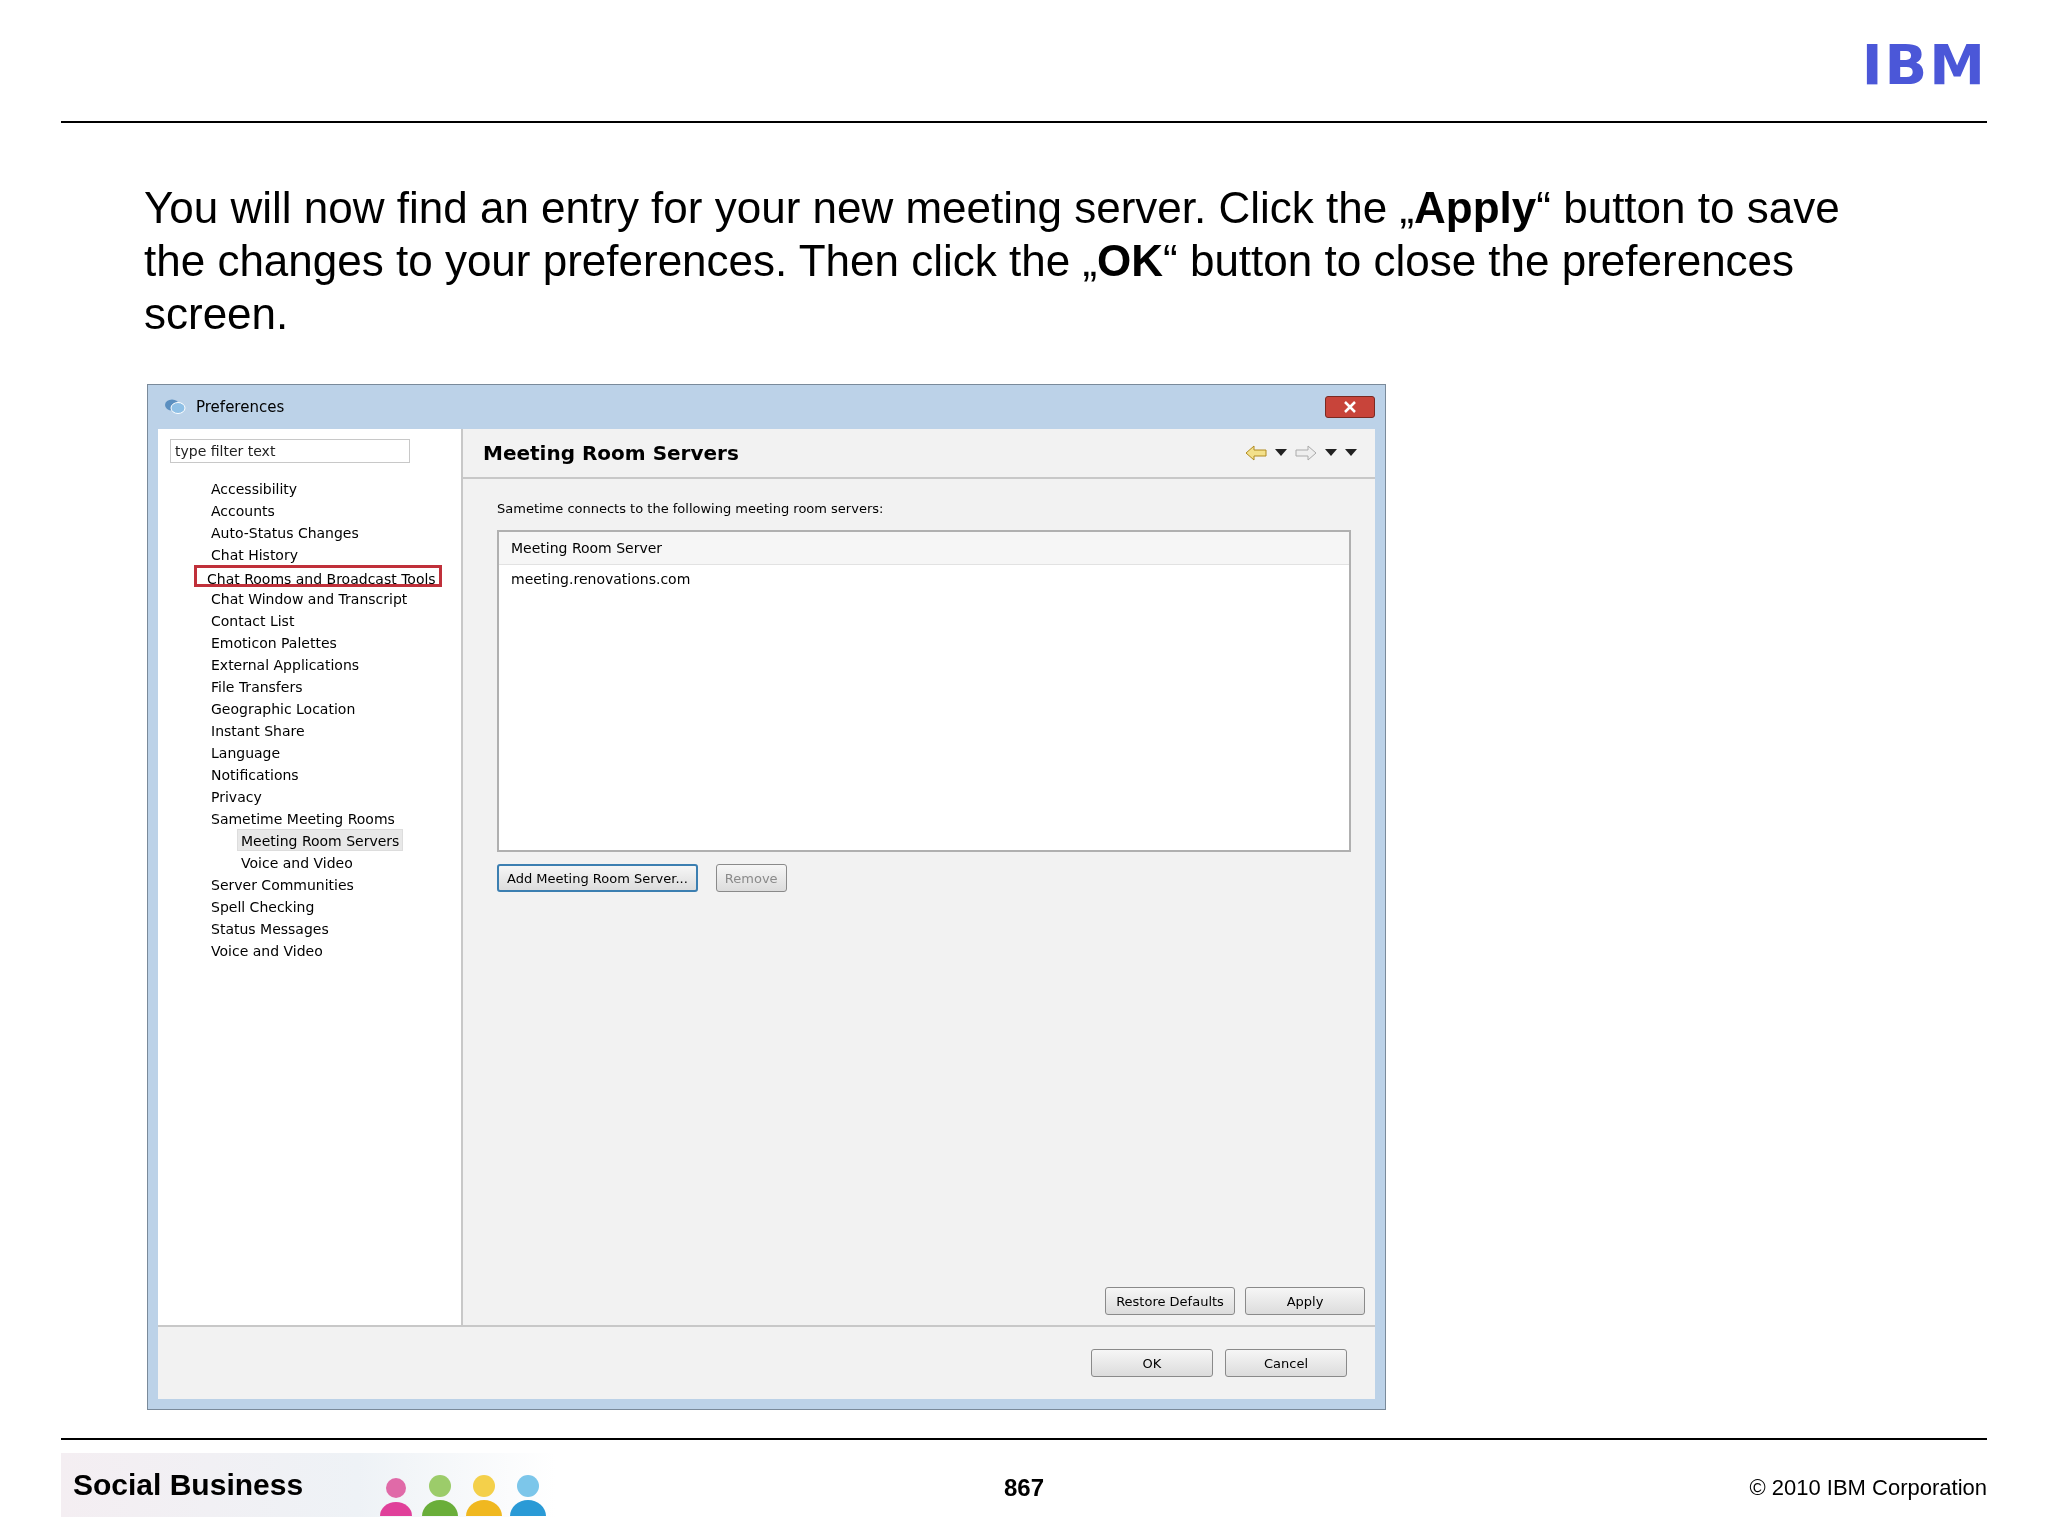 The width and height of the screenshot is (2048, 1536). Describe the element at coordinates (254, 488) in the screenshot. I see `tree-item: Accessibility` at that location.